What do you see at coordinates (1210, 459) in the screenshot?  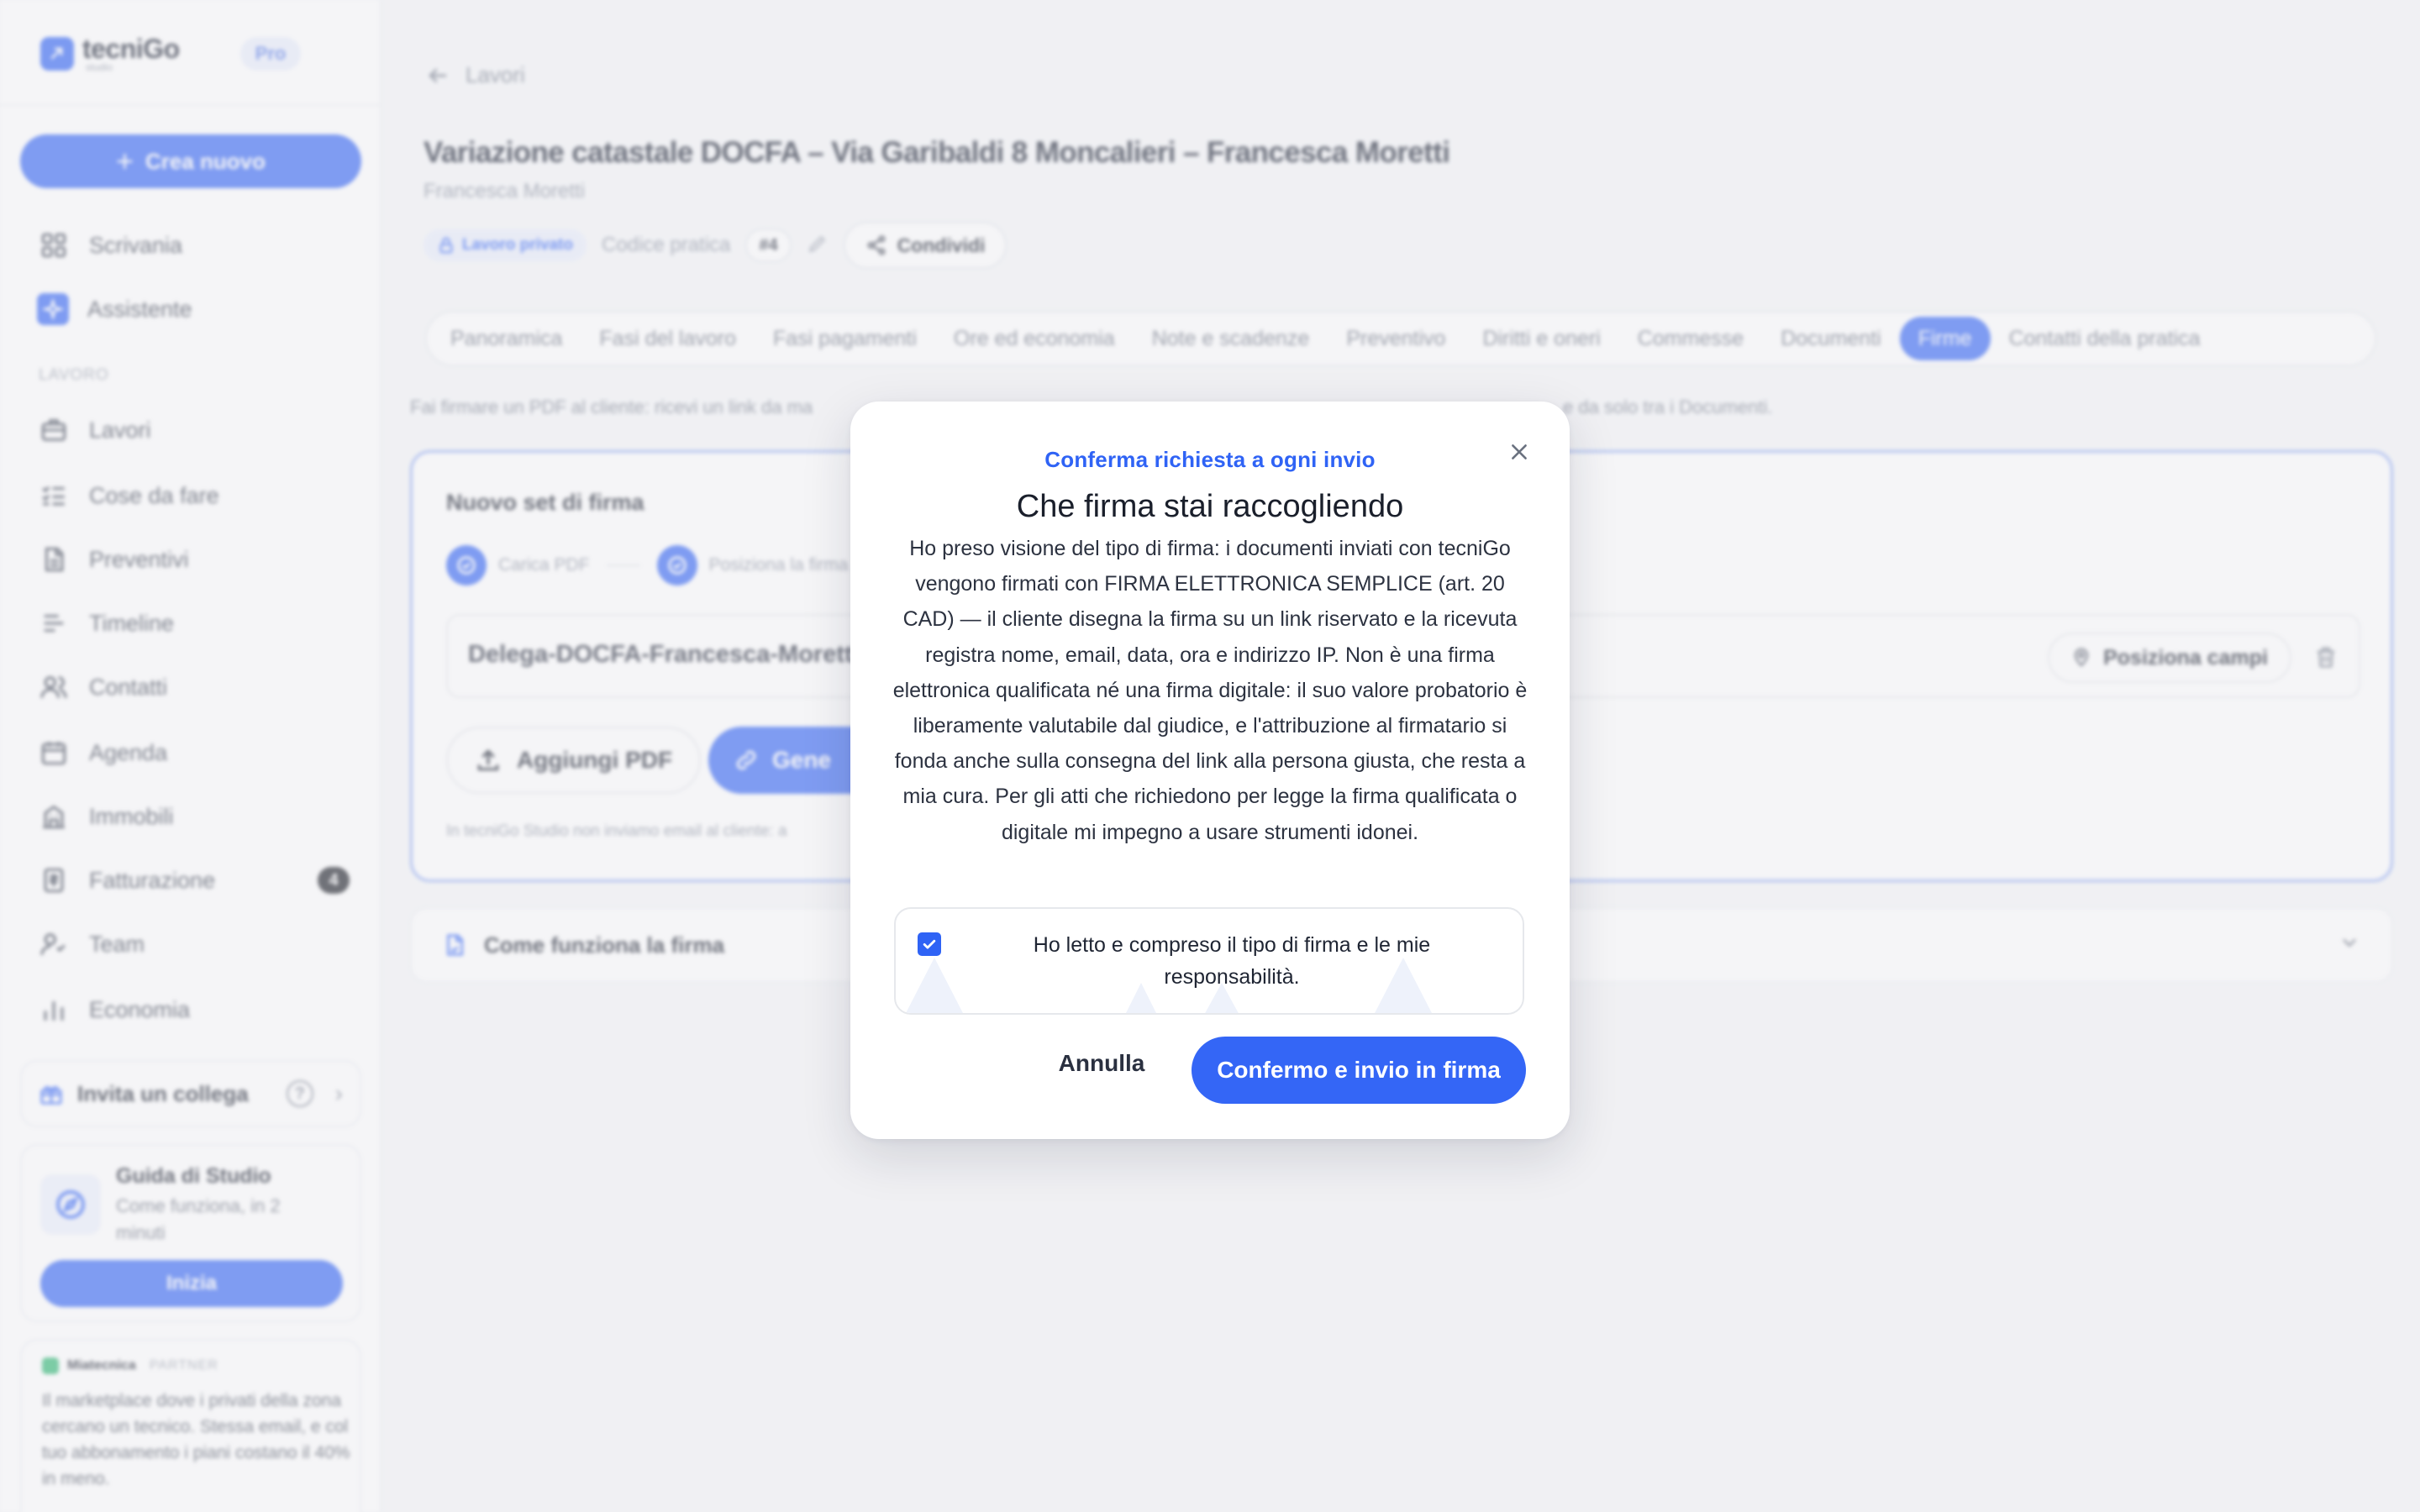 I see `modal-eyebrow: Conferma richiesta a ogni invio` at bounding box center [1210, 459].